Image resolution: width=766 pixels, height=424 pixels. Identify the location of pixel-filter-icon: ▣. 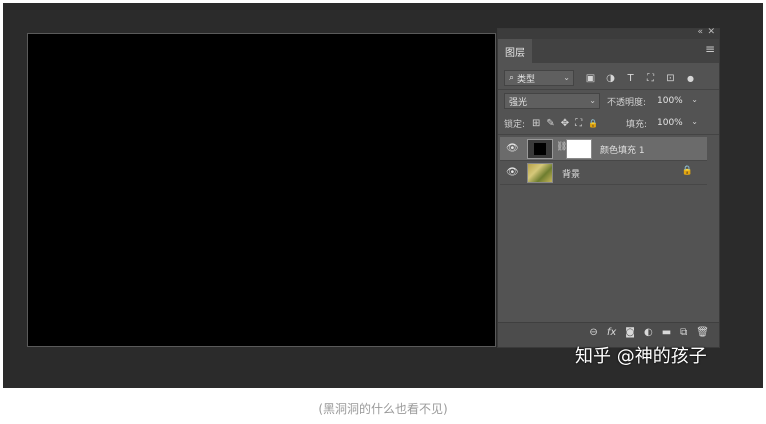
(590, 78).